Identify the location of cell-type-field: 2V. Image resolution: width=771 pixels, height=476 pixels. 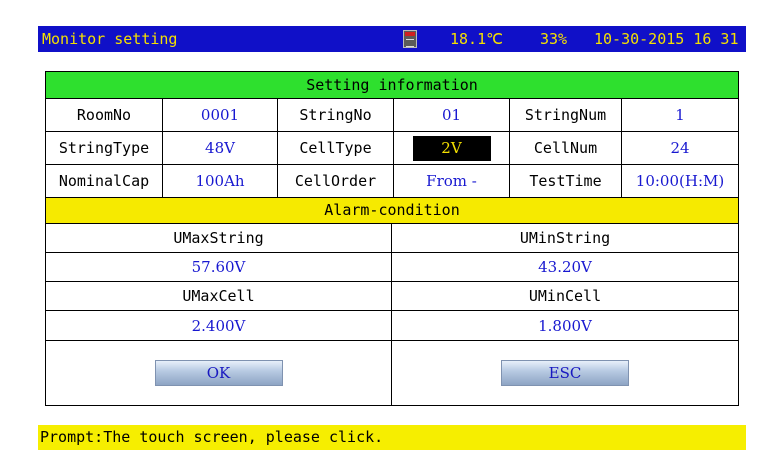
(452, 148).